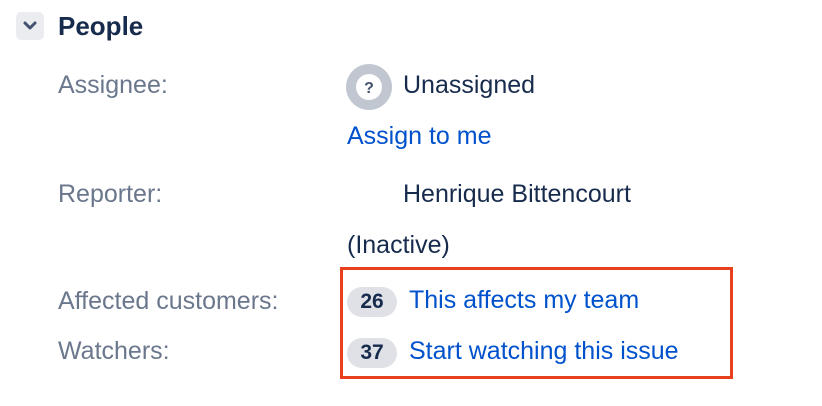 This screenshot has width=822, height=406. I want to click on reporter-label: Reporter:, so click(110, 194).